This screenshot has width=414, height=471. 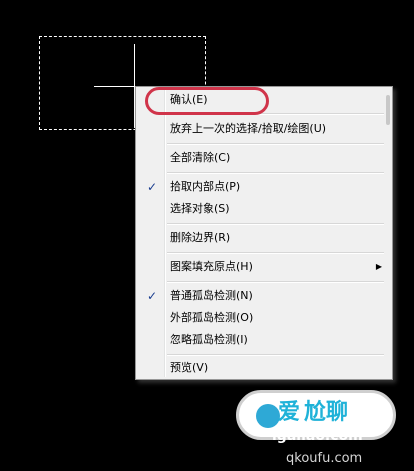 What do you see at coordinates (268, 416) in the screenshot?
I see `watermark-logo-icon` at bounding box center [268, 416].